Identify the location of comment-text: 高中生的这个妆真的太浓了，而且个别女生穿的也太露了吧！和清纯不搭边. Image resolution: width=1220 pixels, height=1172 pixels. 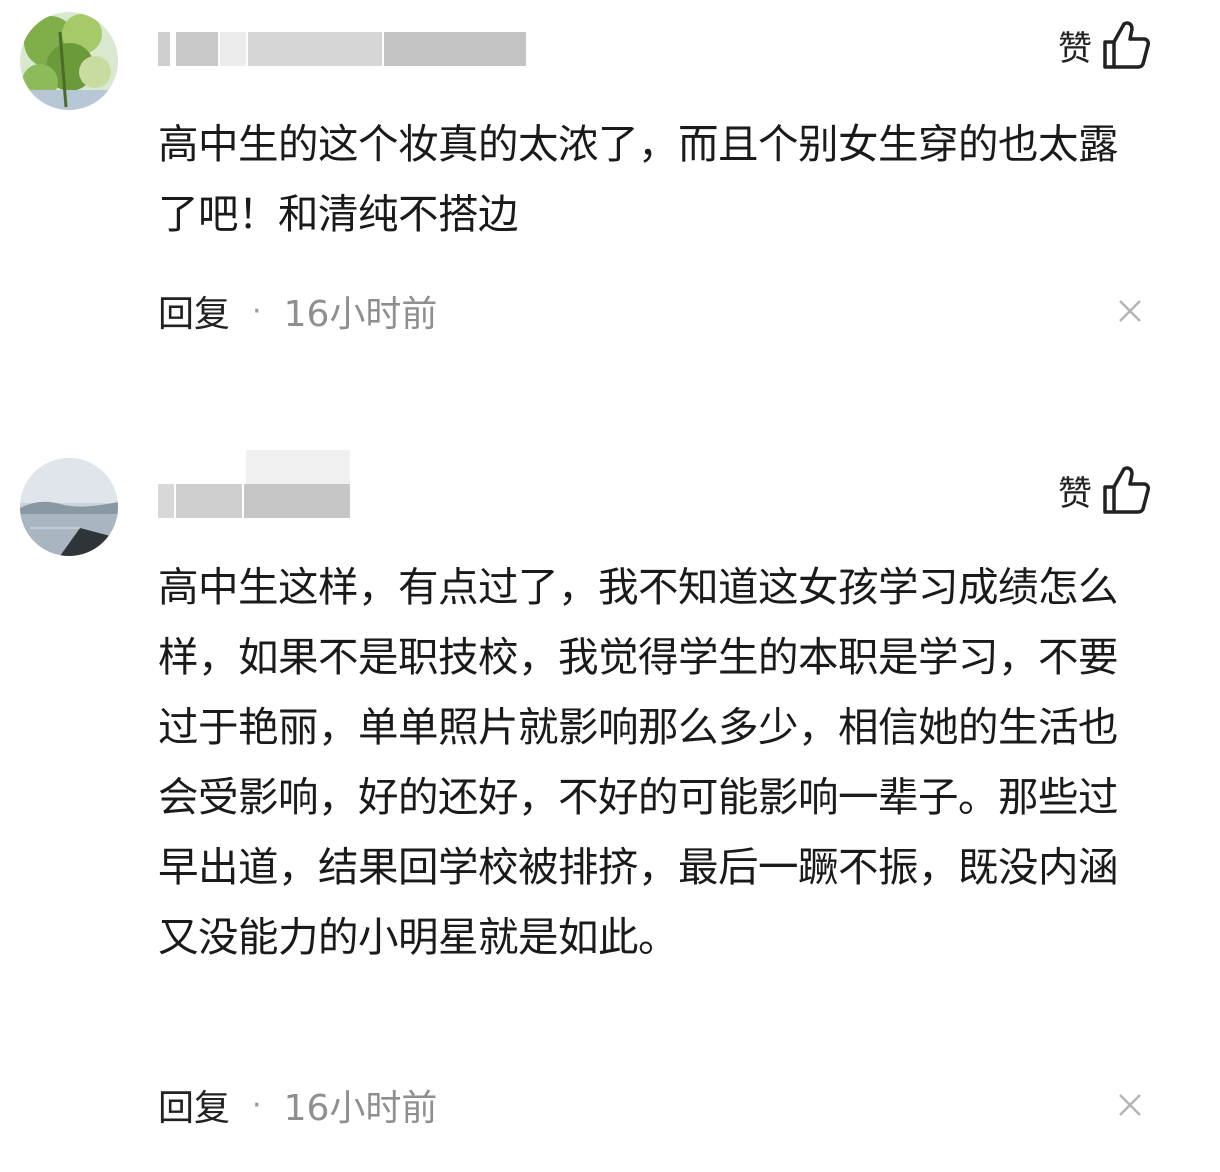
(638, 179).